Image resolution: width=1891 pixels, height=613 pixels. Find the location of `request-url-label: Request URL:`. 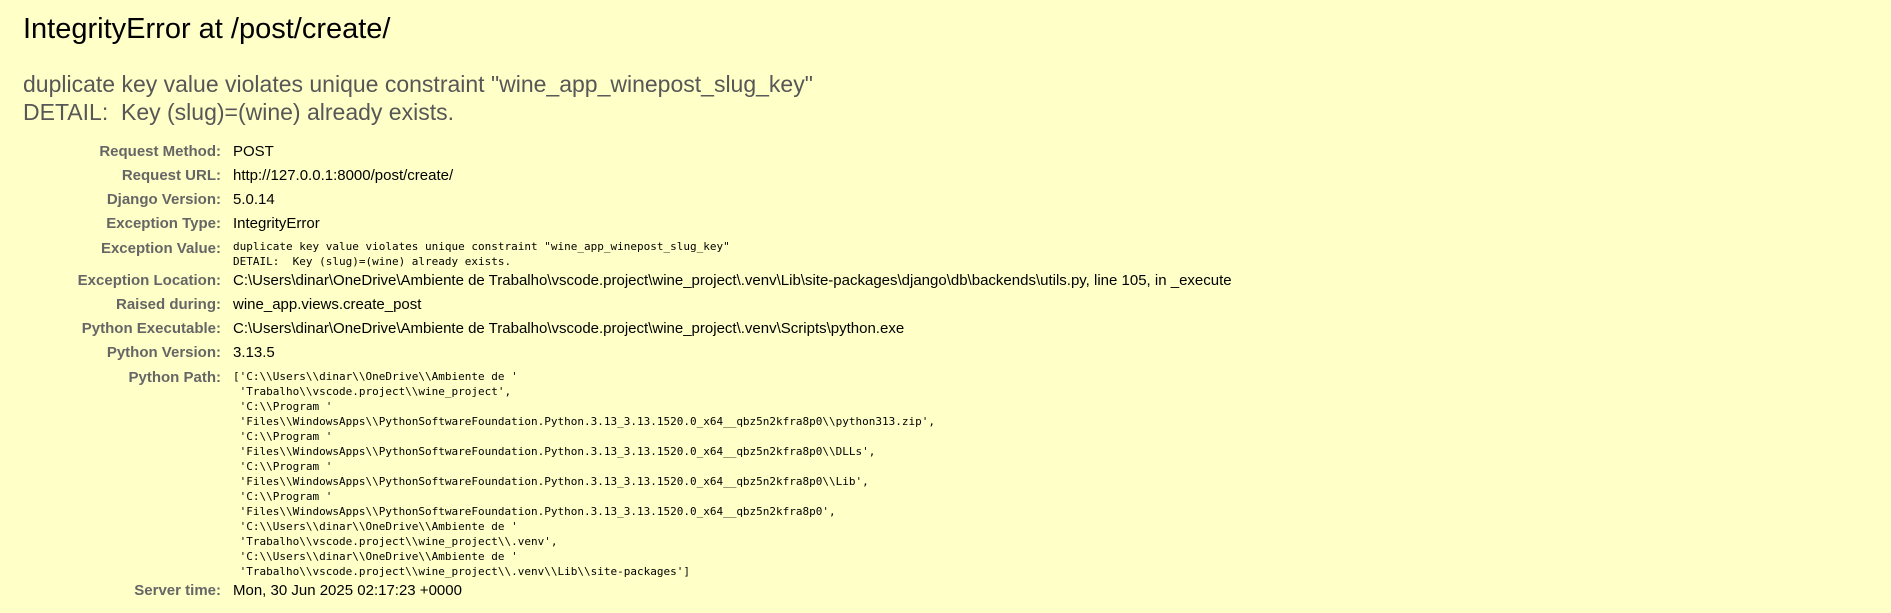

request-url-label: Request URL: is located at coordinates (171, 175).